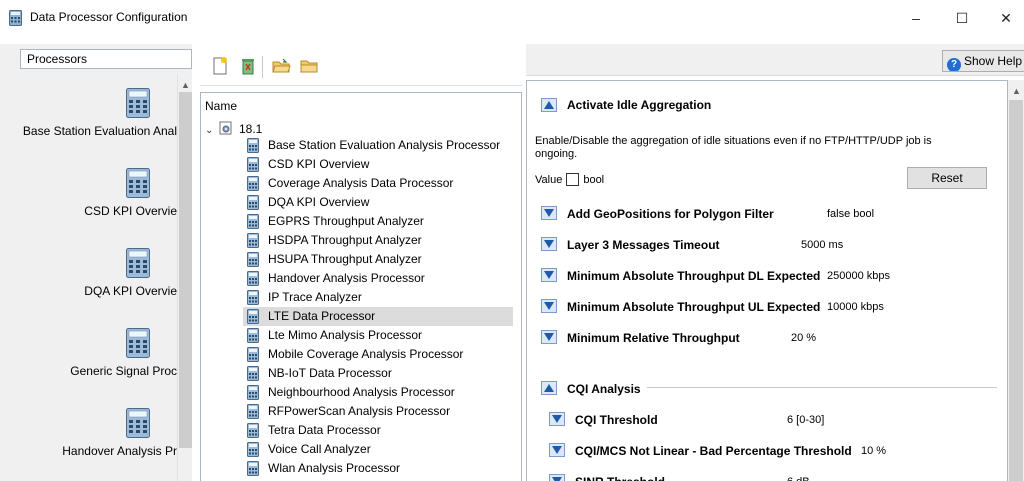  Describe the element at coordinates (549, 388) in the screenshot. I see `collapse-cqi-button` at that location.